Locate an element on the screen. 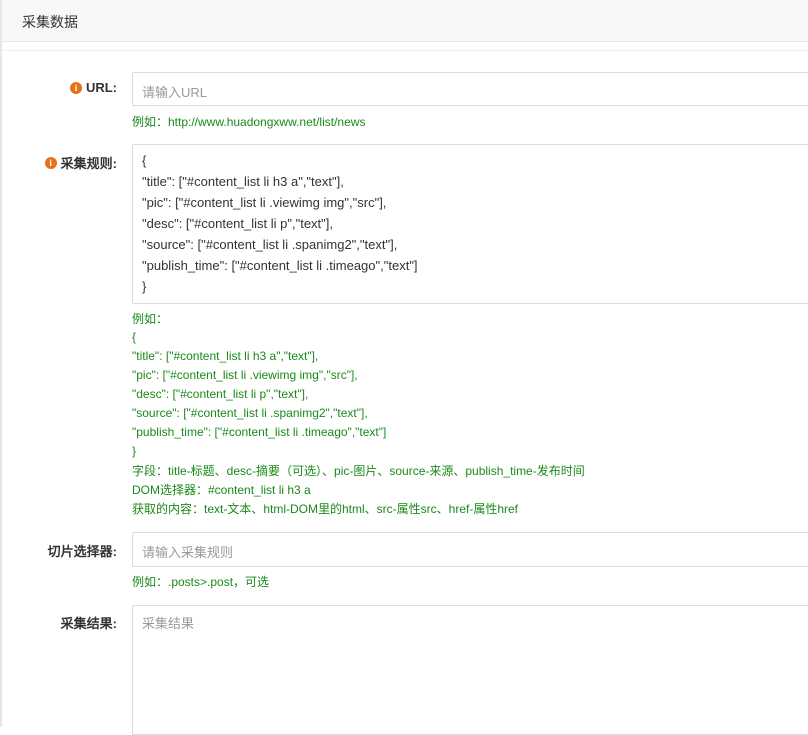 This screenshot has height=735, width=808. url-label-text: URL: is located at coordinates (101, 87).